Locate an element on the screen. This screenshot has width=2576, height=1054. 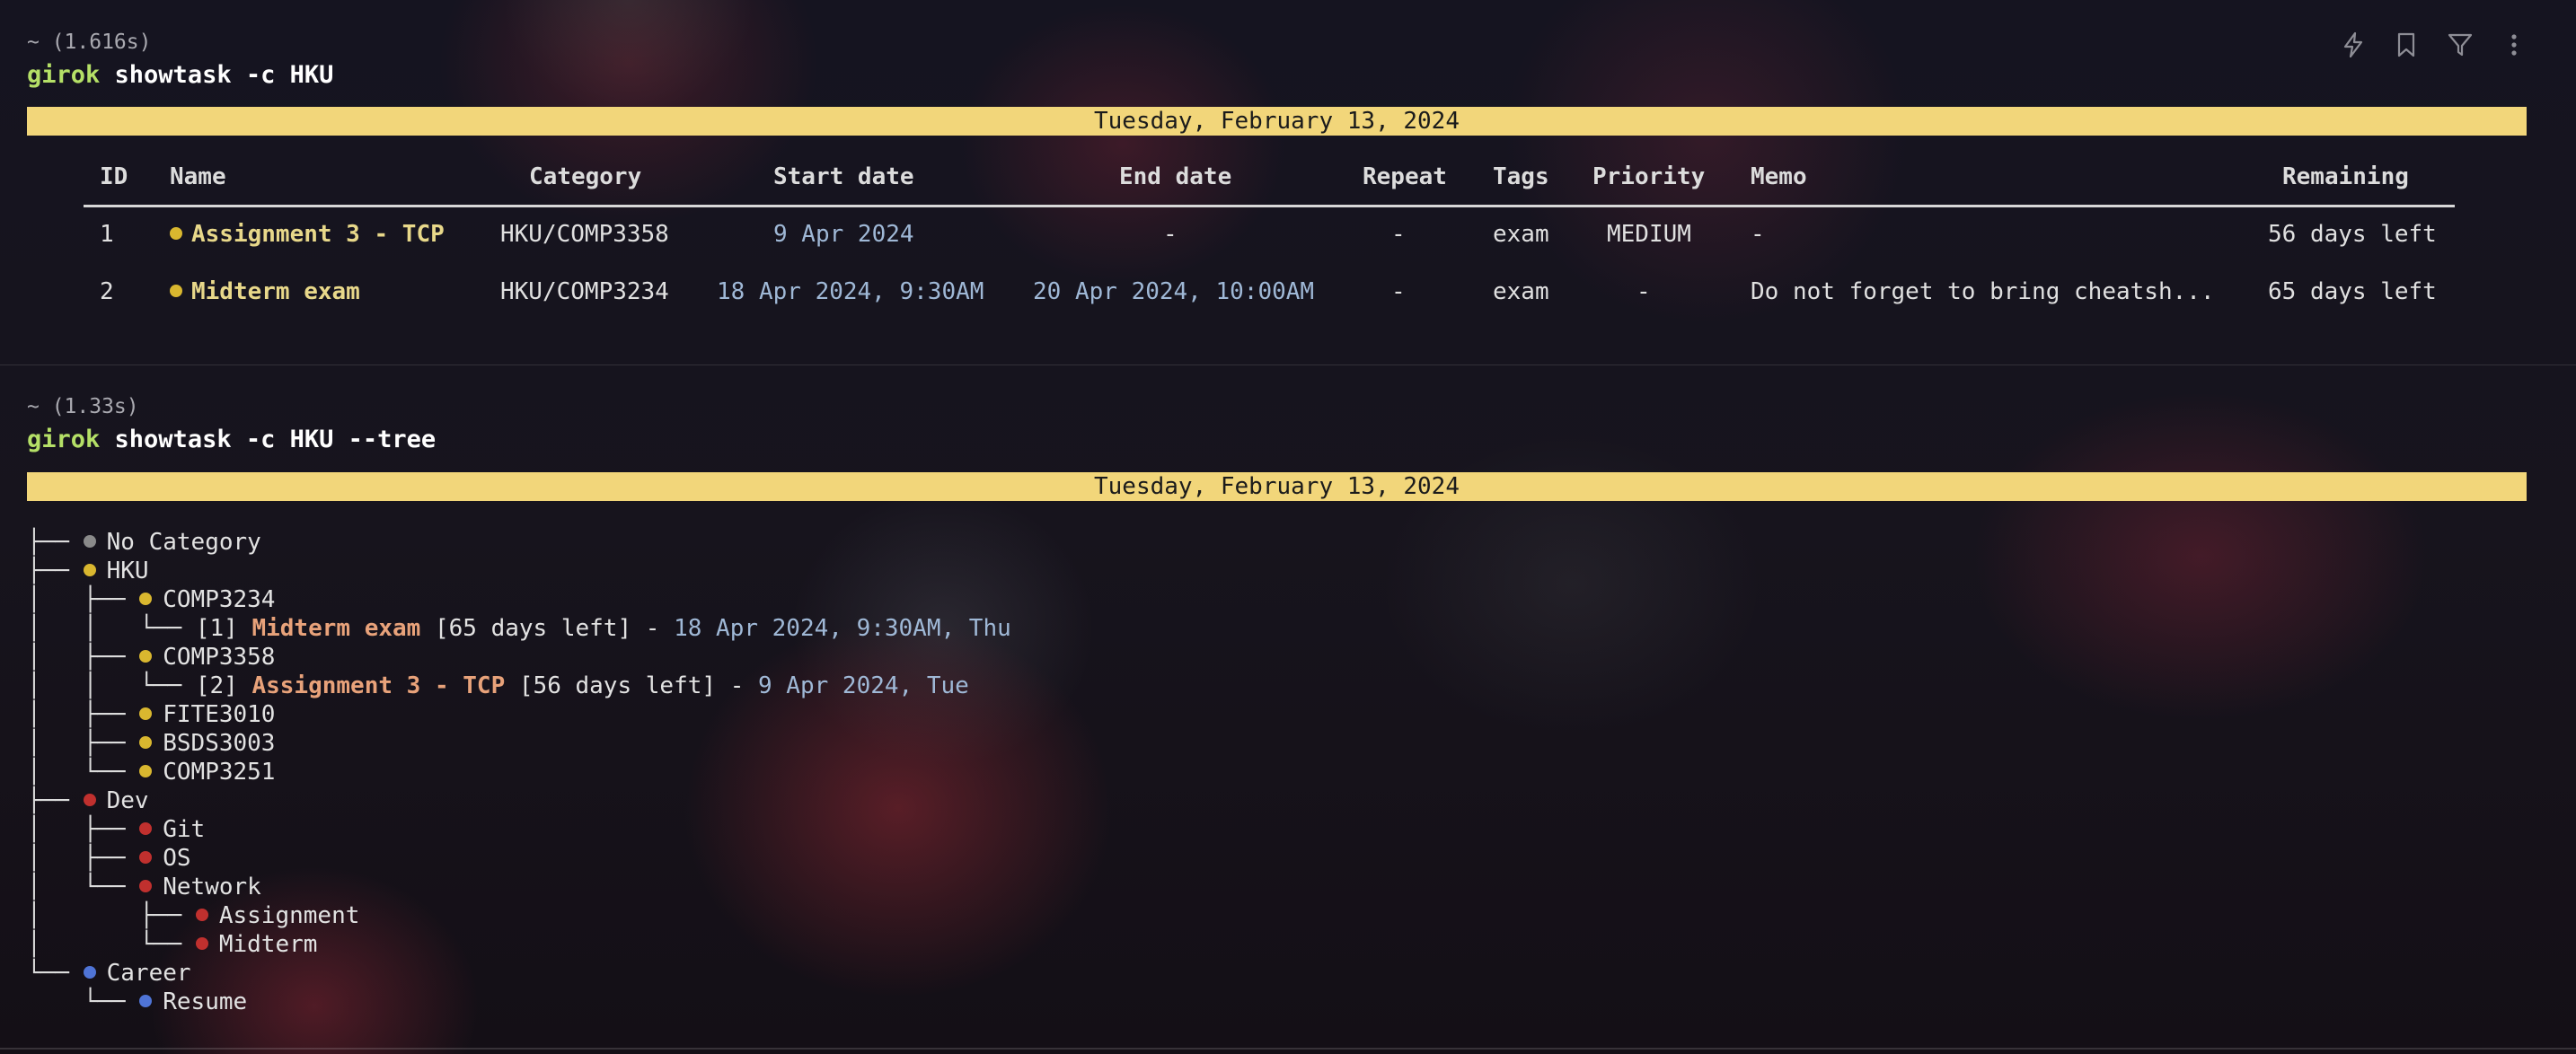
cell-id: 2 is located at coordinates (107, 291).